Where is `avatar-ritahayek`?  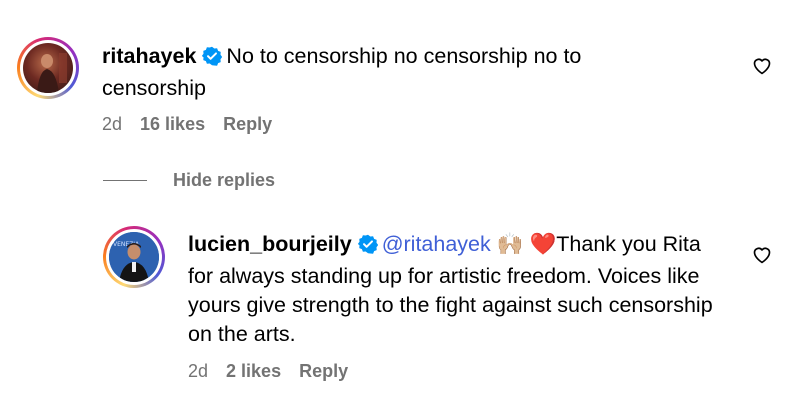
avatar-ritahayek is located at coordinates (48, 68).